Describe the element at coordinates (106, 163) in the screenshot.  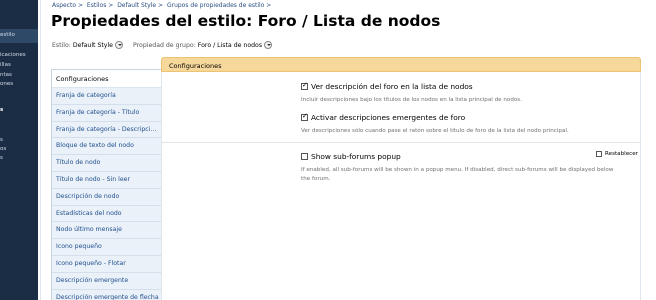
I see `sidebar-item: Título de nodo` at that location.